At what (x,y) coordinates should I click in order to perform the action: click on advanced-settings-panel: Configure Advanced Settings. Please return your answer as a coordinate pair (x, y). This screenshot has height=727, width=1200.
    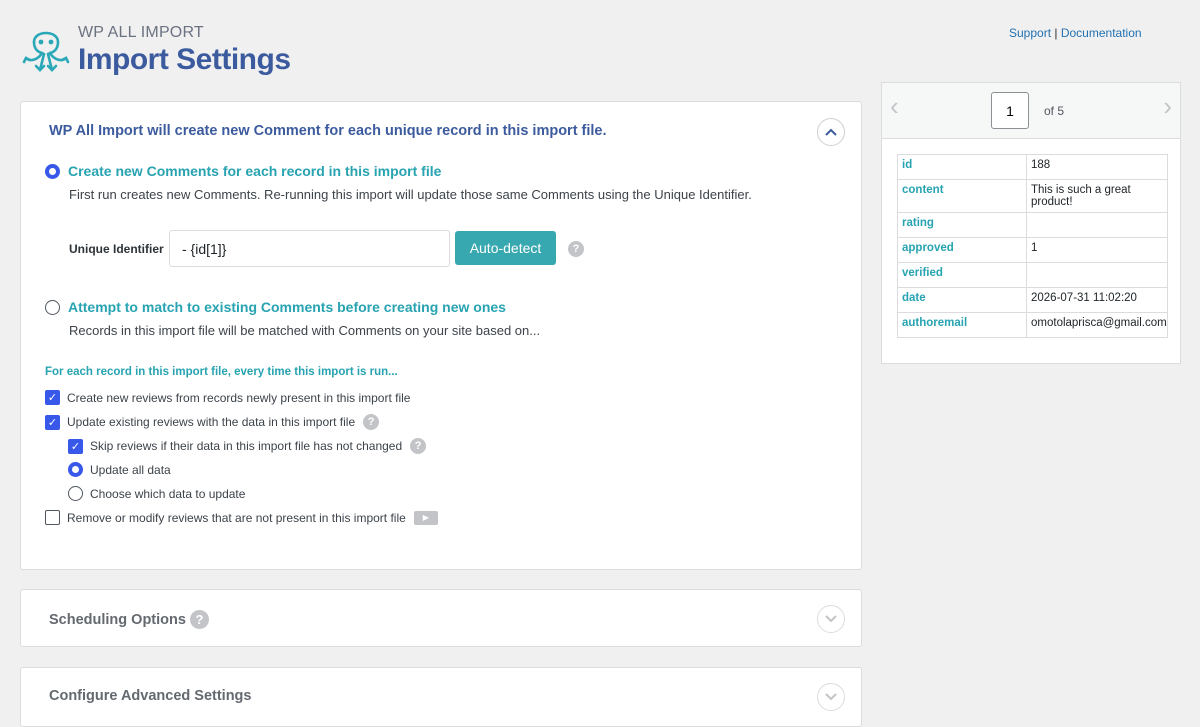
    Looking at the image, I should click on (441, 697).